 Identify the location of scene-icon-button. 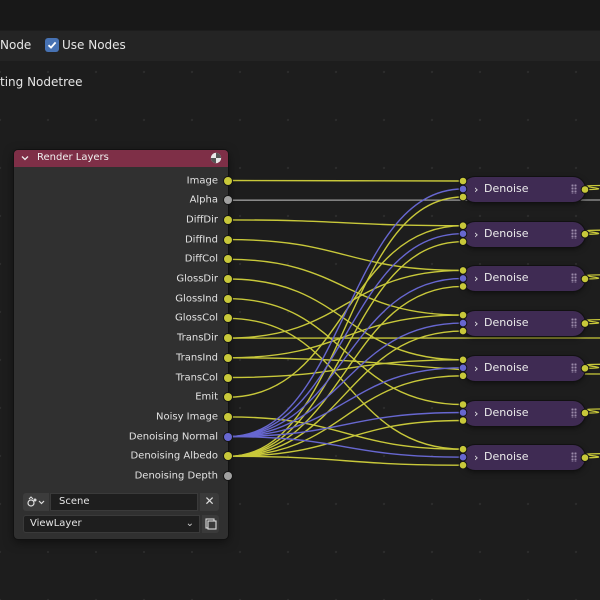
(36, 502).